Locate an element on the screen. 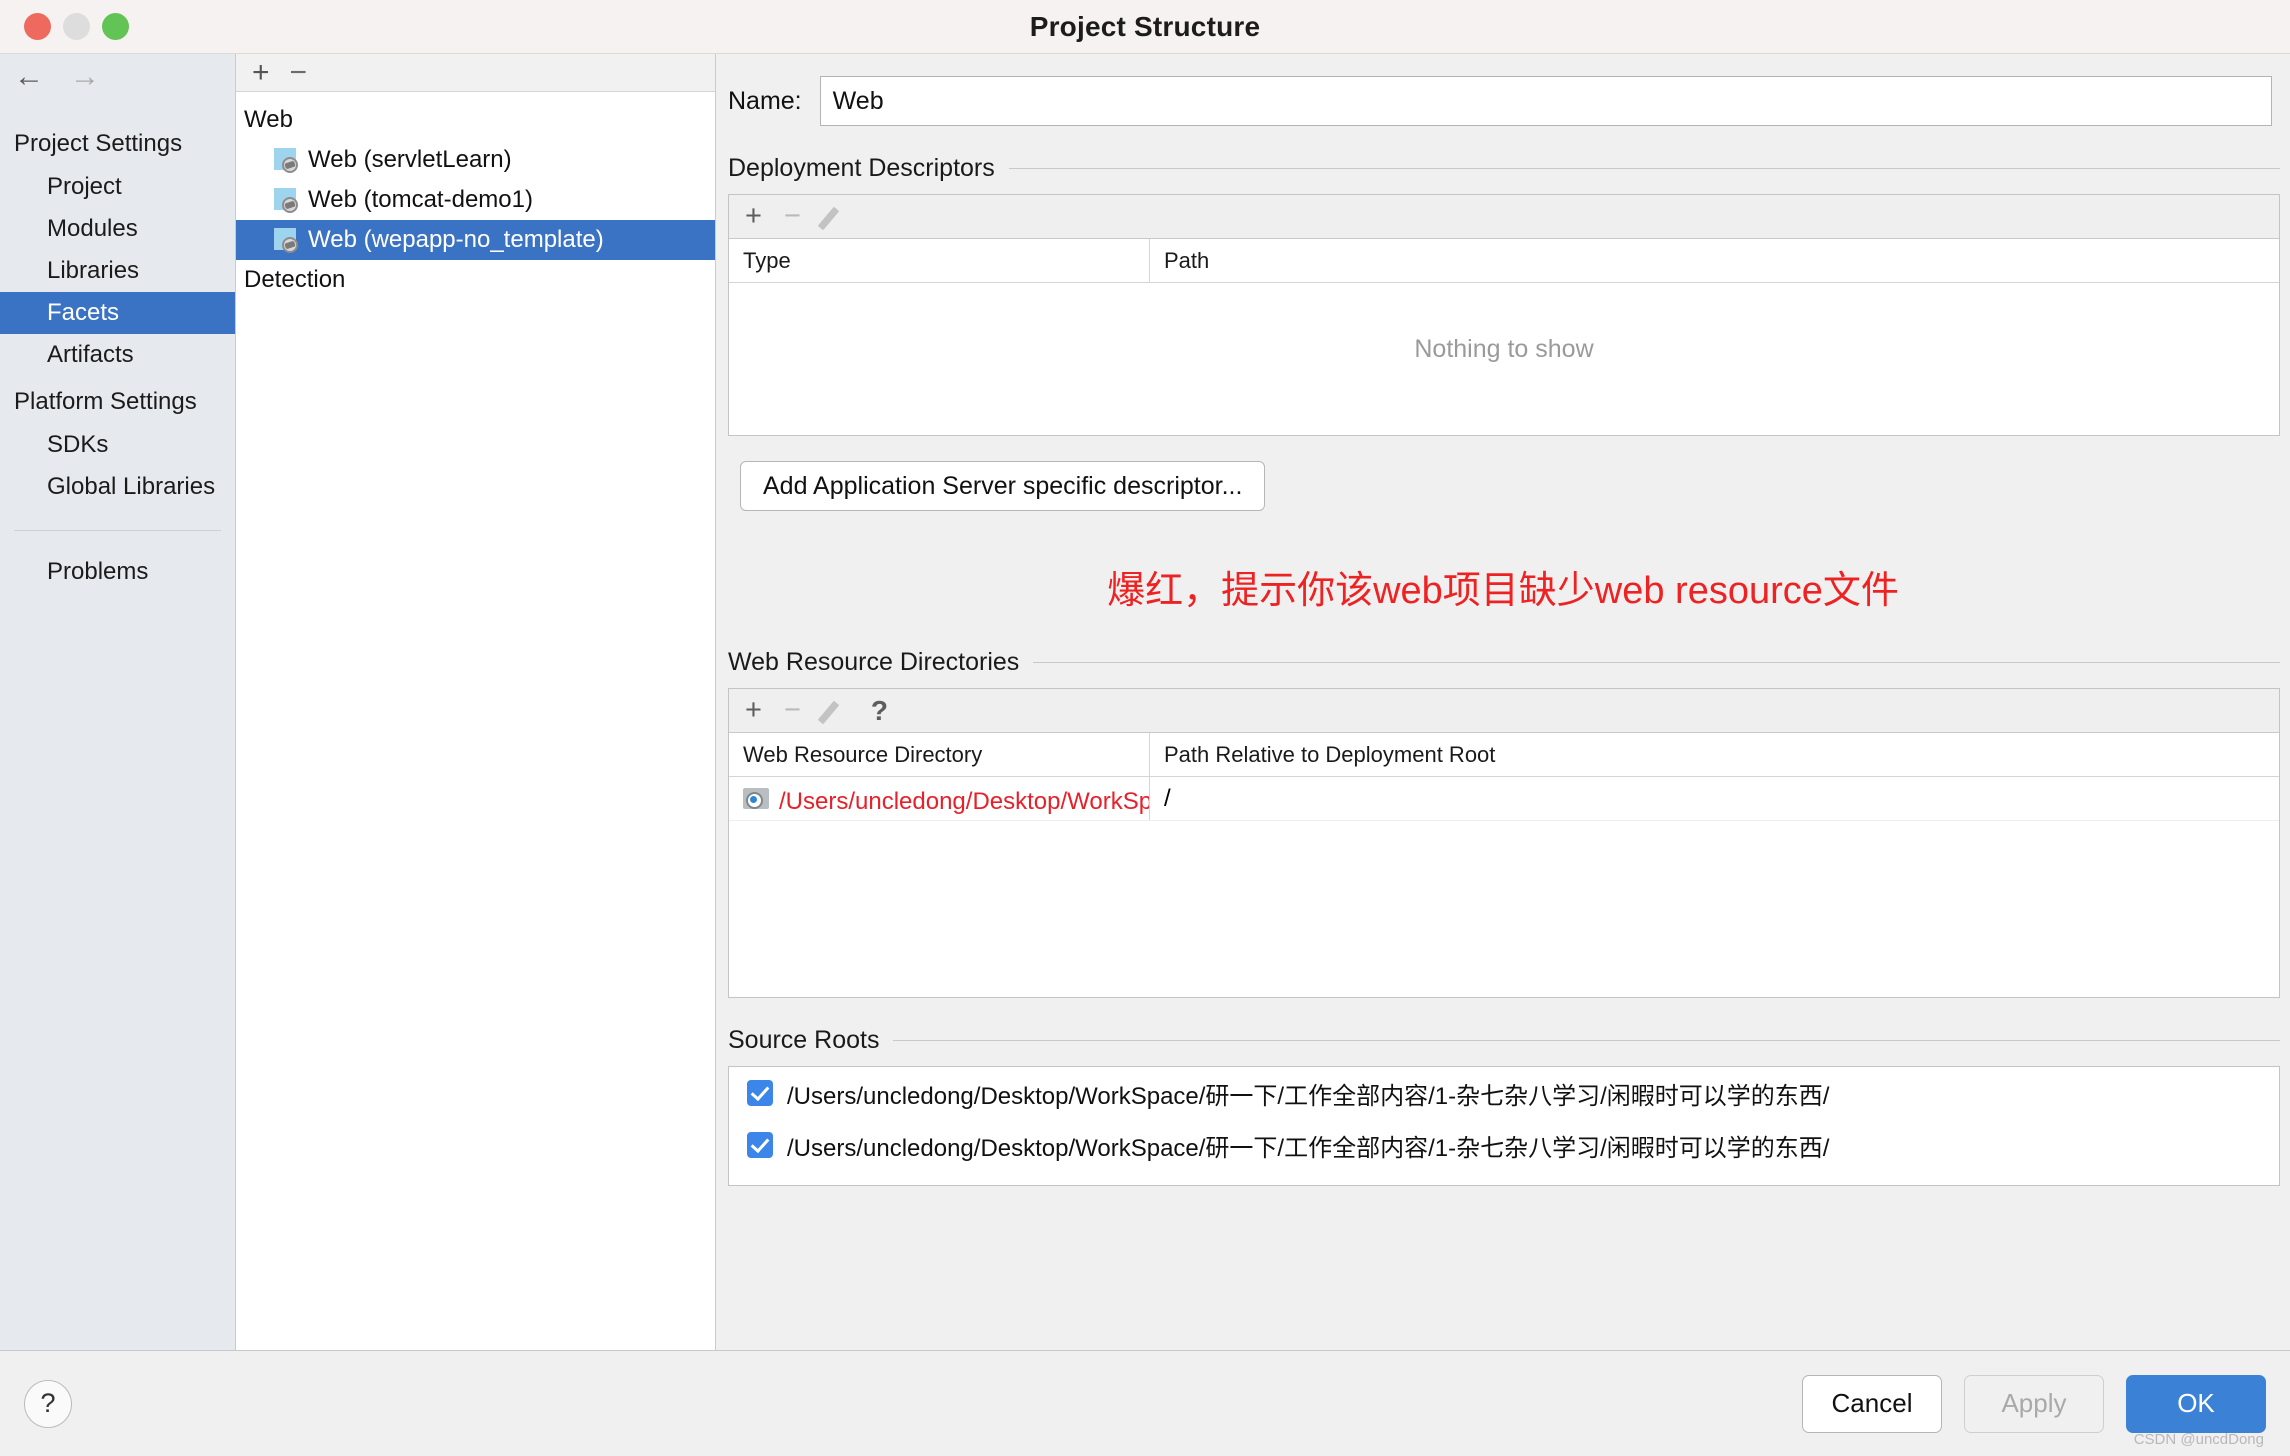 Image resolution: width=2290 pixels, height=1456 pixels. tree-node-label: Detection is located at coordinates (295, 279).